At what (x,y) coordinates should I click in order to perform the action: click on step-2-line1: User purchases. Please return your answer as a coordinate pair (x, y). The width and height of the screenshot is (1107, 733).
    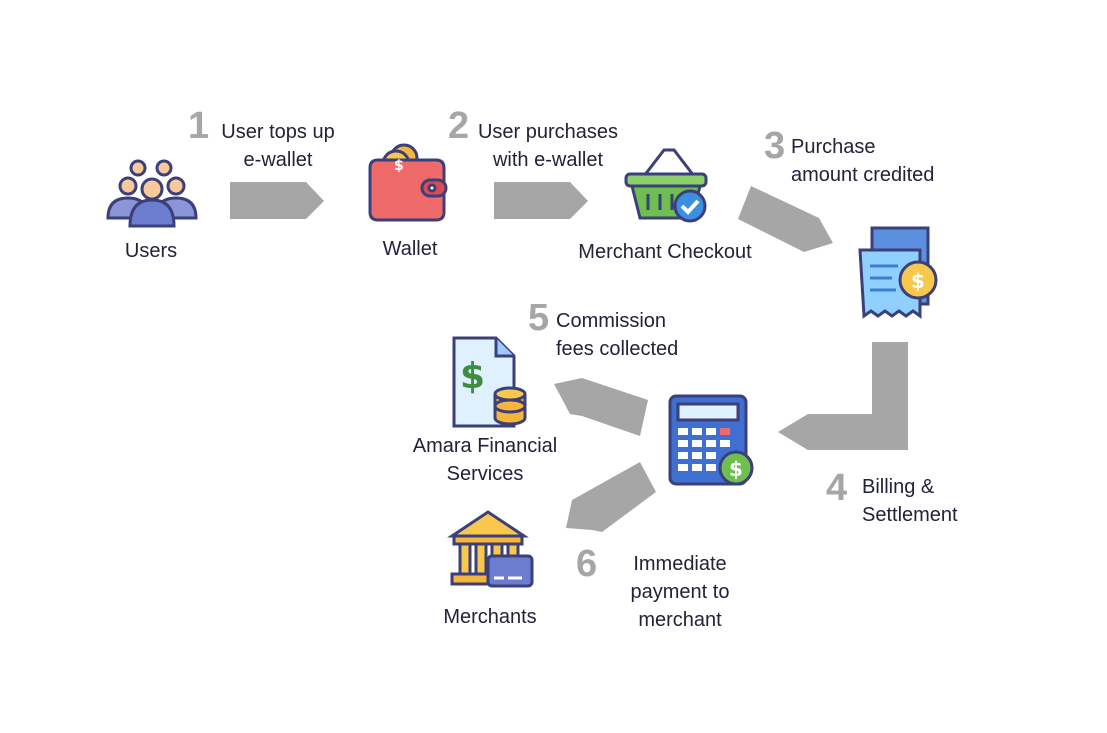
    Looking at the image, I should click on (548, 132).